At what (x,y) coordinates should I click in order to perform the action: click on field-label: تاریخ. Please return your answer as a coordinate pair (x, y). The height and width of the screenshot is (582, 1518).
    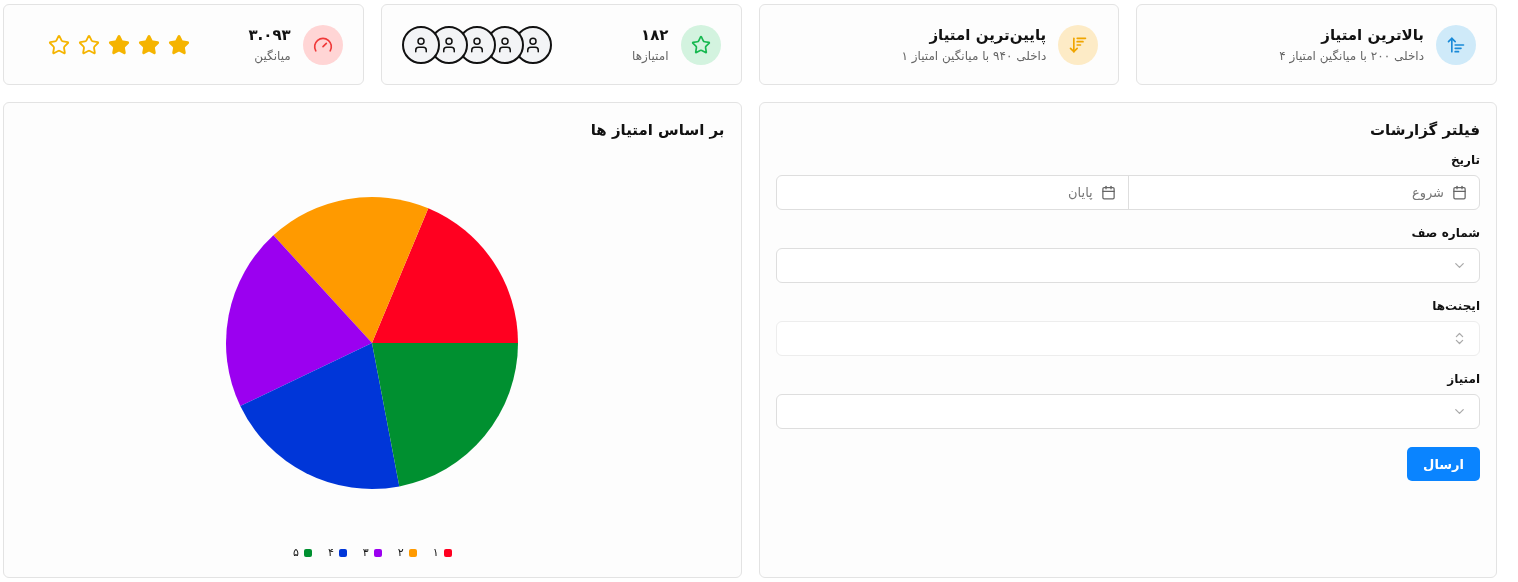
    Looking at the image, I should click on (1465, 160).